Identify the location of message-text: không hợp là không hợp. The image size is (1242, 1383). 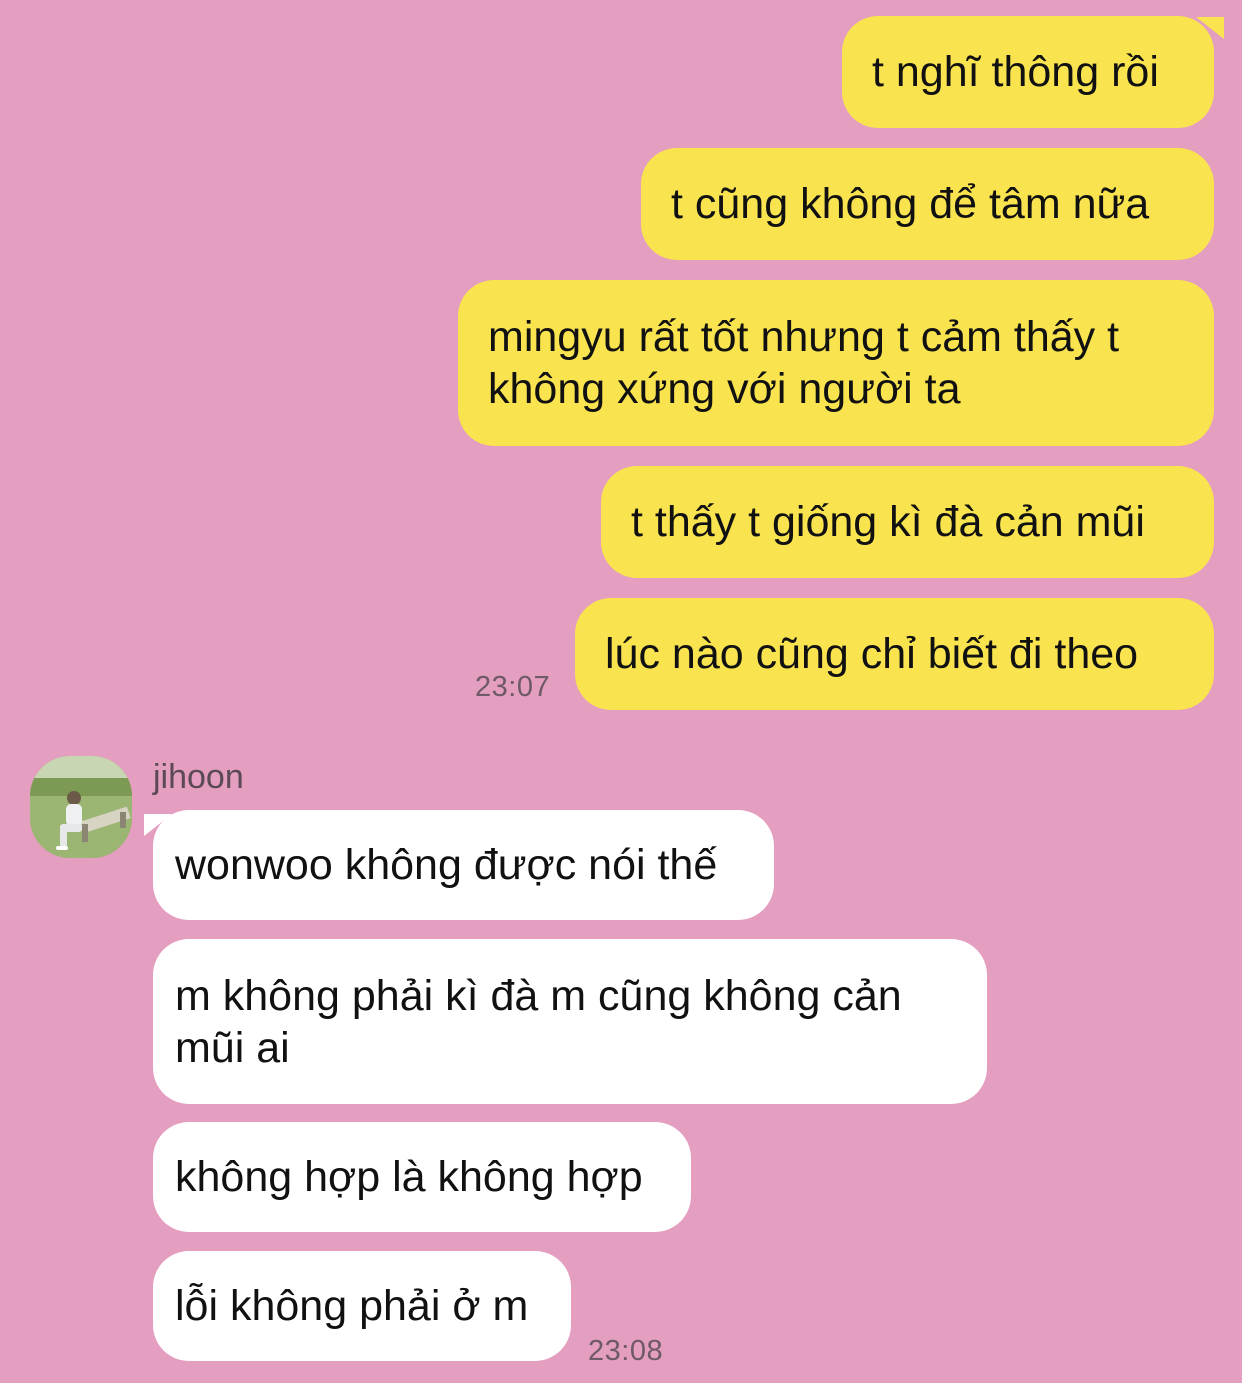
(409, 1177).